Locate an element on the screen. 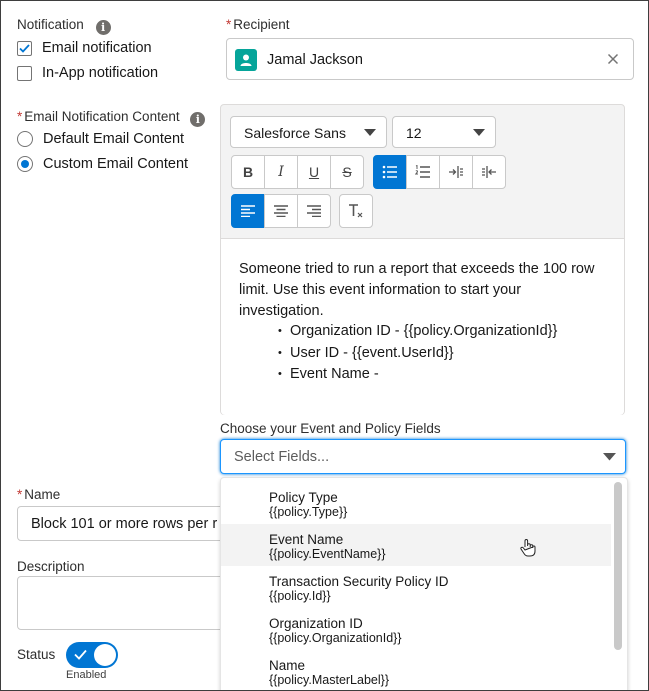 Image resolution: width=649 pixels, height=691 pixels. outdent-button is located at coordinates (489, 172).